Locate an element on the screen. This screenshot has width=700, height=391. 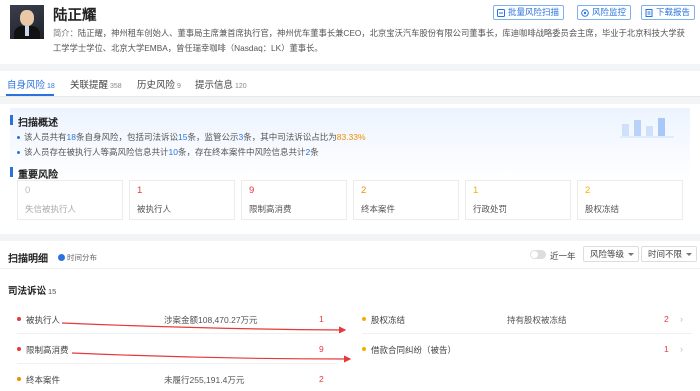
risk-card-admin-penalty: 1 行政处罚 is located at coordinates (518, 200).